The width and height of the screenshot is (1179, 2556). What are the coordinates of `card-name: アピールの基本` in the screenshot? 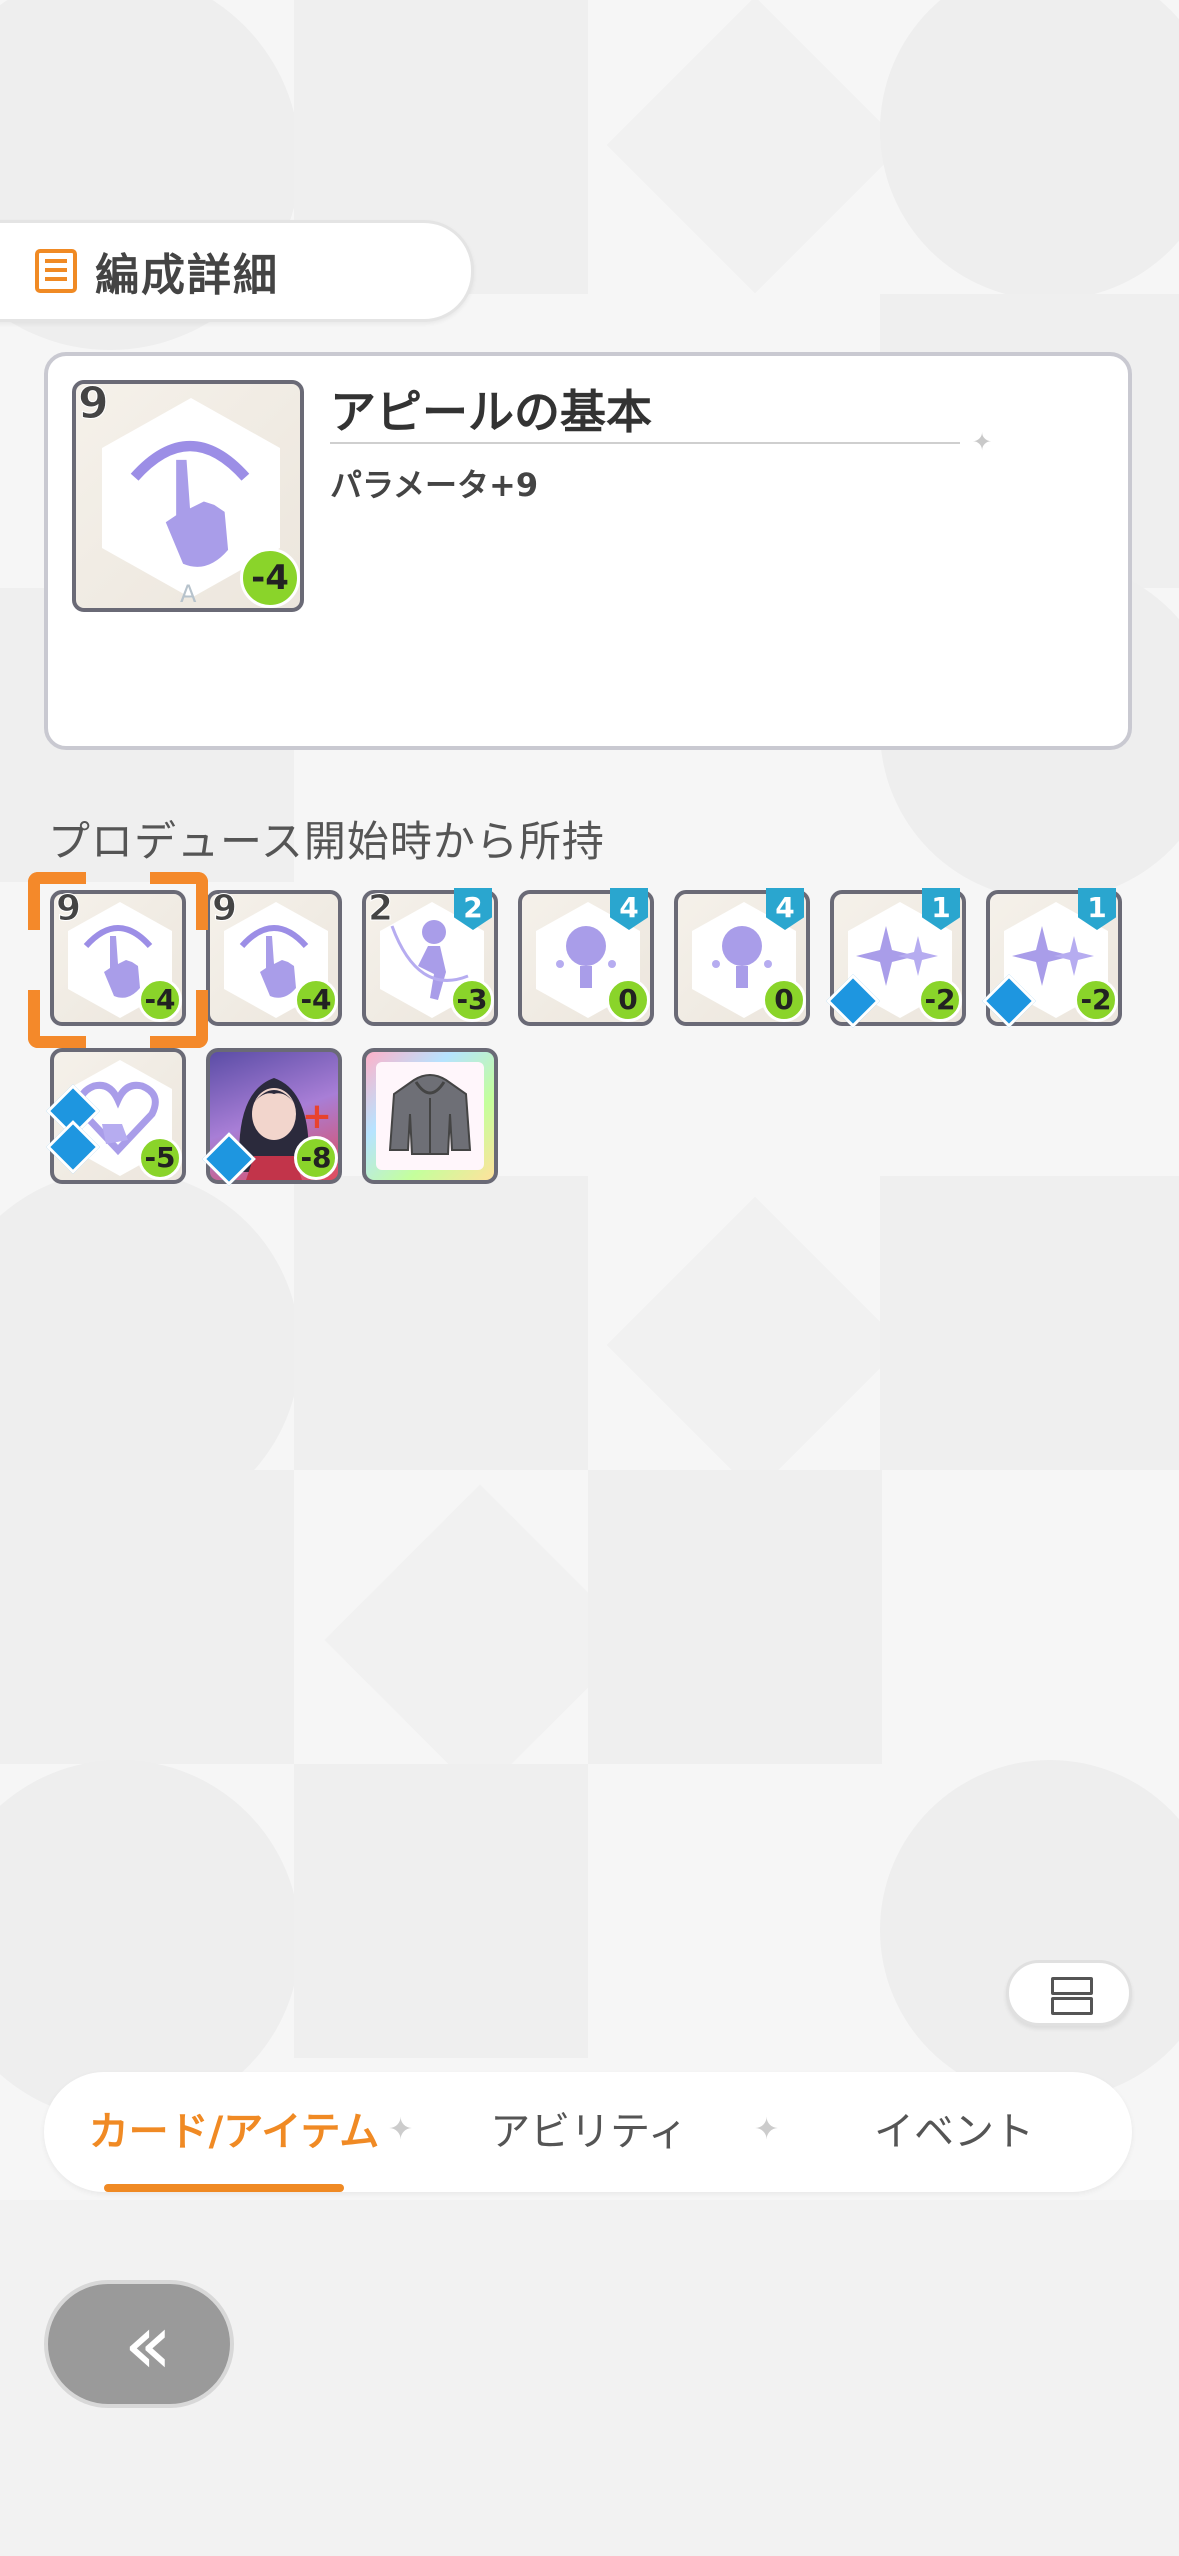 It's located at (491, 412).